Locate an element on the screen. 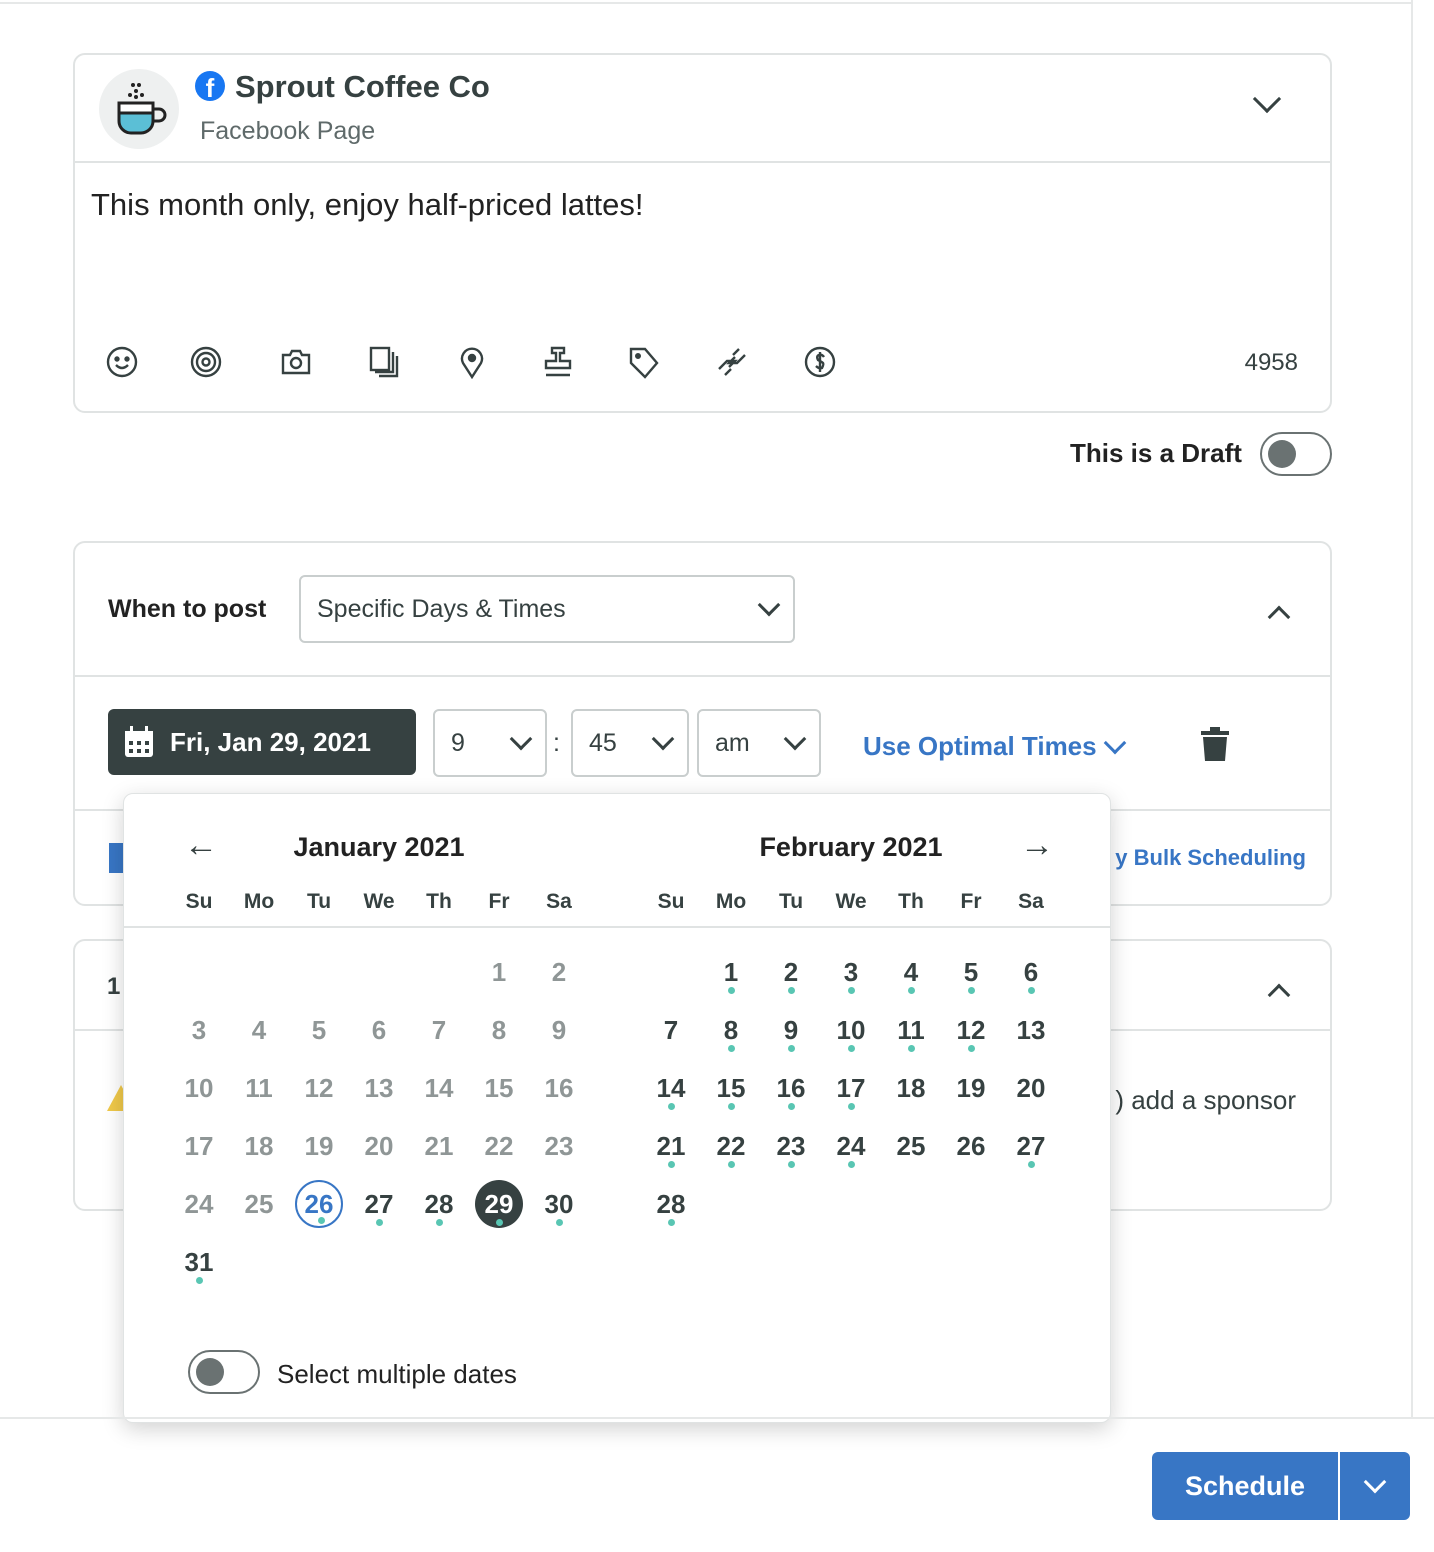 Image resolution: width=1434 pixels, height=1552 pixels. weekday-label: Th is located at coordinates (439, 901).